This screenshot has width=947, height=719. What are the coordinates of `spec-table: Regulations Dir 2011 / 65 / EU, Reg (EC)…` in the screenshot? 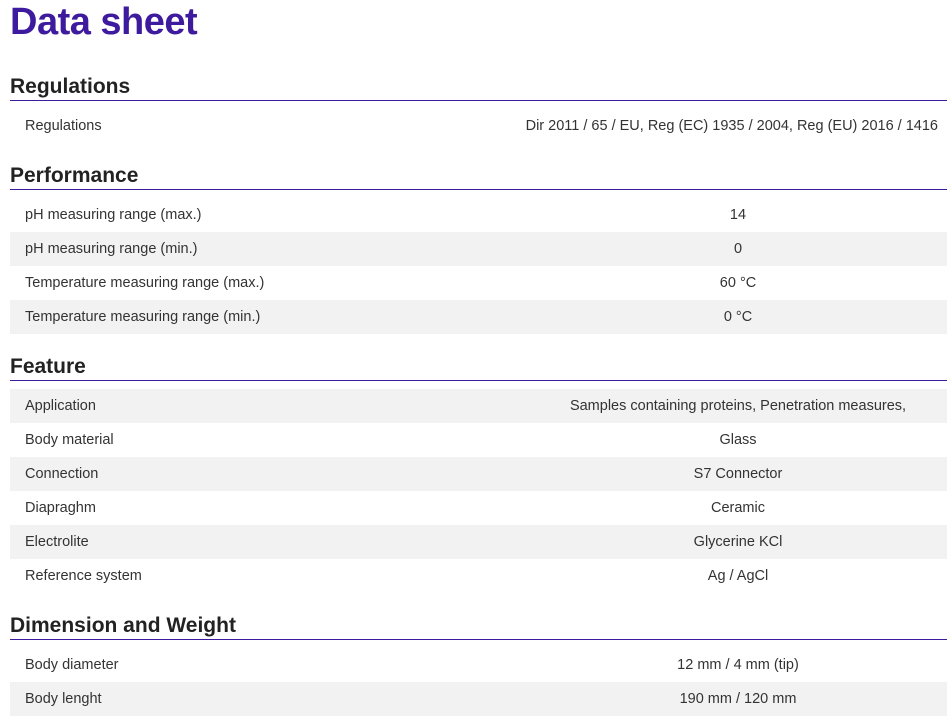 It's located at (478, 126).